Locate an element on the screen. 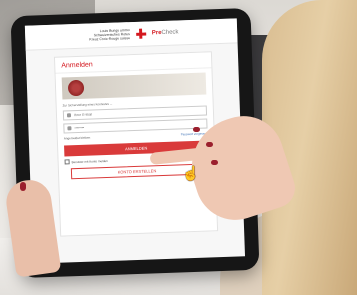 This screenshot has height=295, width=357. hand-cursor-icon: ☝ is located at coordinates (191, 173).